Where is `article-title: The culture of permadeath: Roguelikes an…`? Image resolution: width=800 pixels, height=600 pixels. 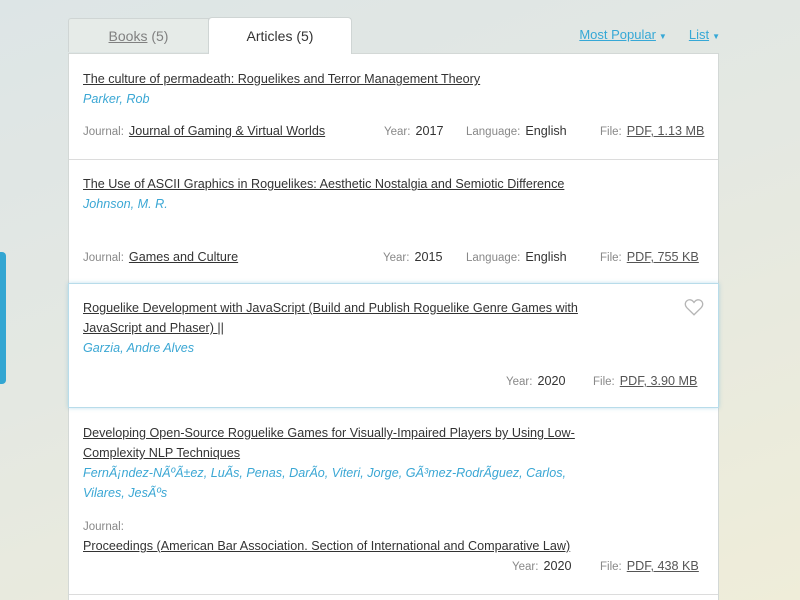
article-title: The culture of permadeath: Roguelikes an… is located at coordinates (333, 79).